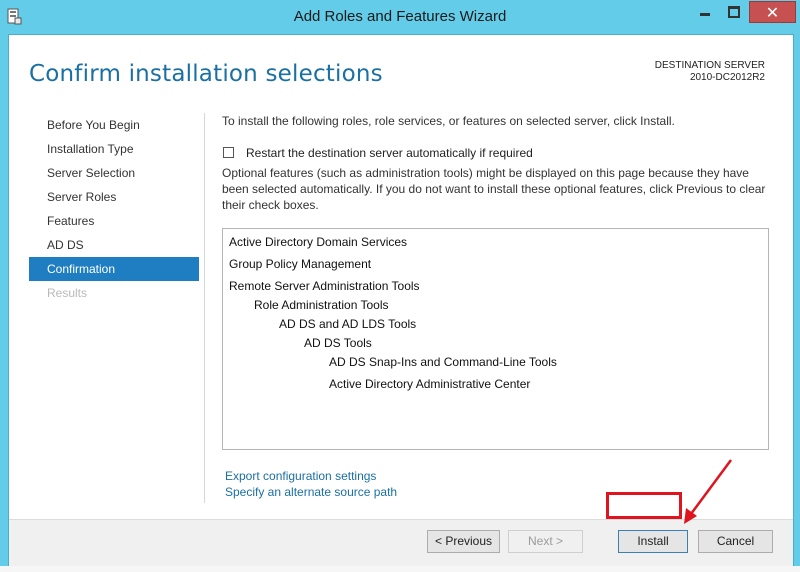  I want to click on annotation-arrow-icon, so click(708, 491).